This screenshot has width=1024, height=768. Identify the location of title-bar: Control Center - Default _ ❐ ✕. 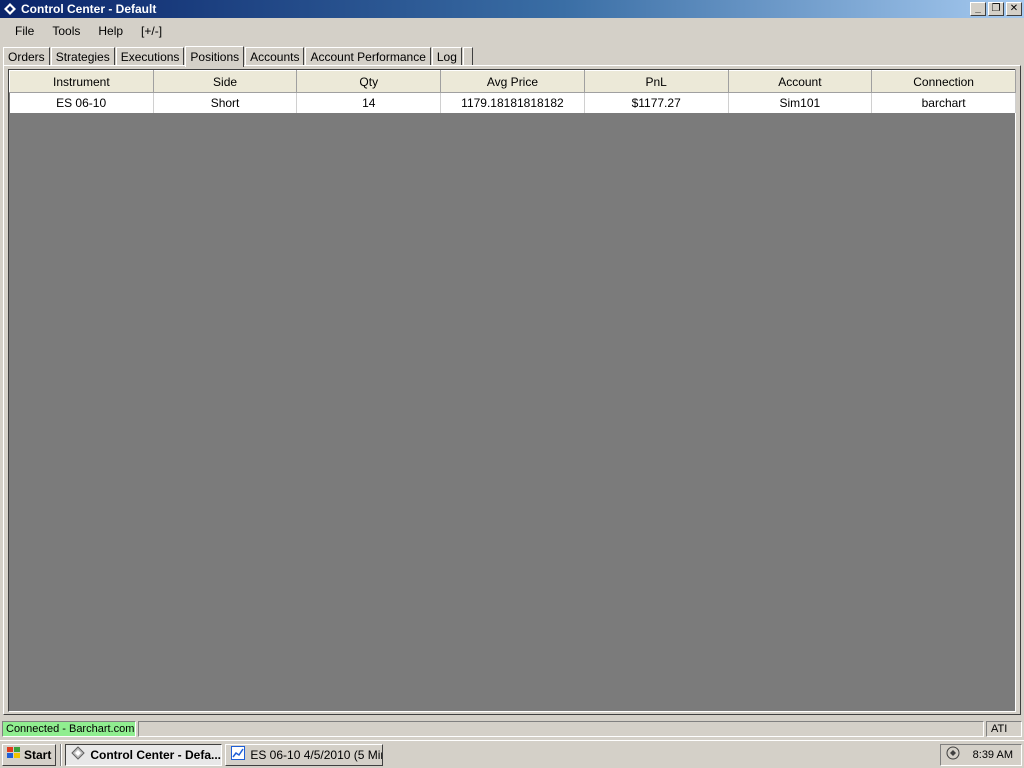
(512, 9).